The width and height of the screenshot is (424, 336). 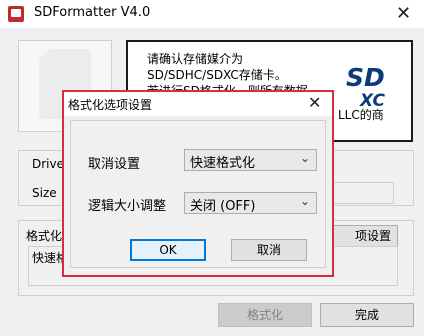 I want to click on sdxc-logo-top: SD, so click(x=365, y=77).